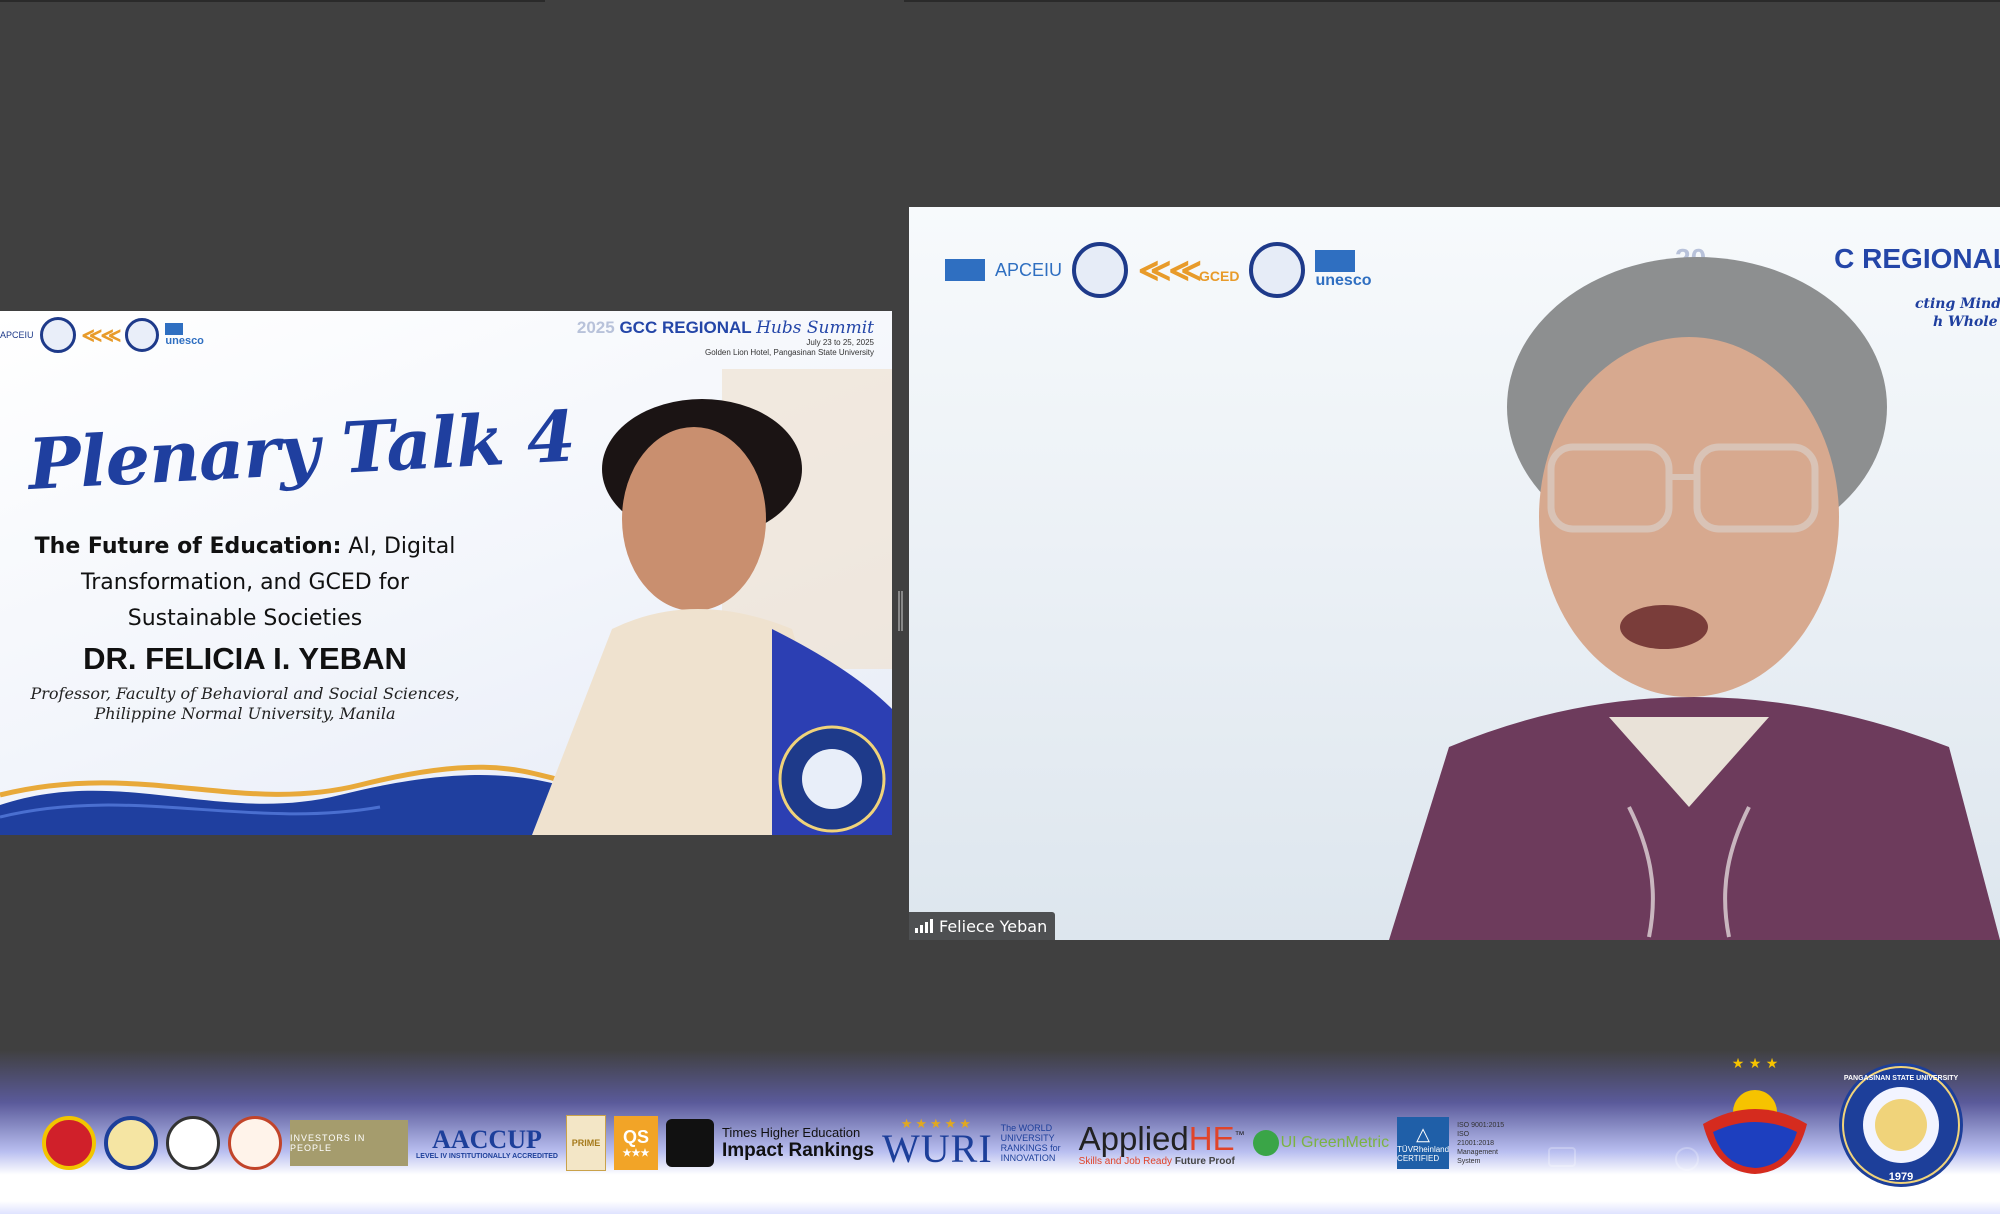 The width and height of the screenshot is (2000, 1214). I want to click on gced-logo-icon: ≪≪, so click(101, 335).